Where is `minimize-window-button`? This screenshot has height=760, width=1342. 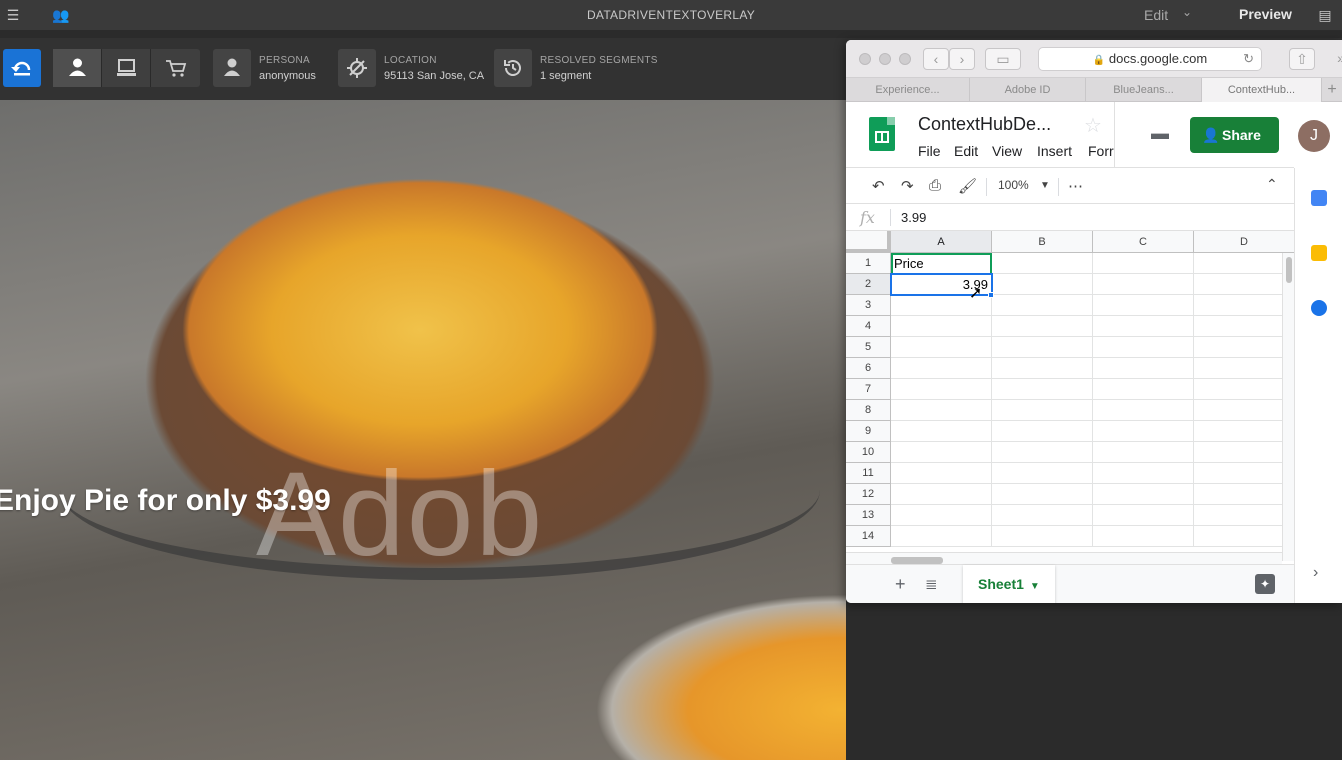
minimize-window-button is located at coordinates (885, 59).